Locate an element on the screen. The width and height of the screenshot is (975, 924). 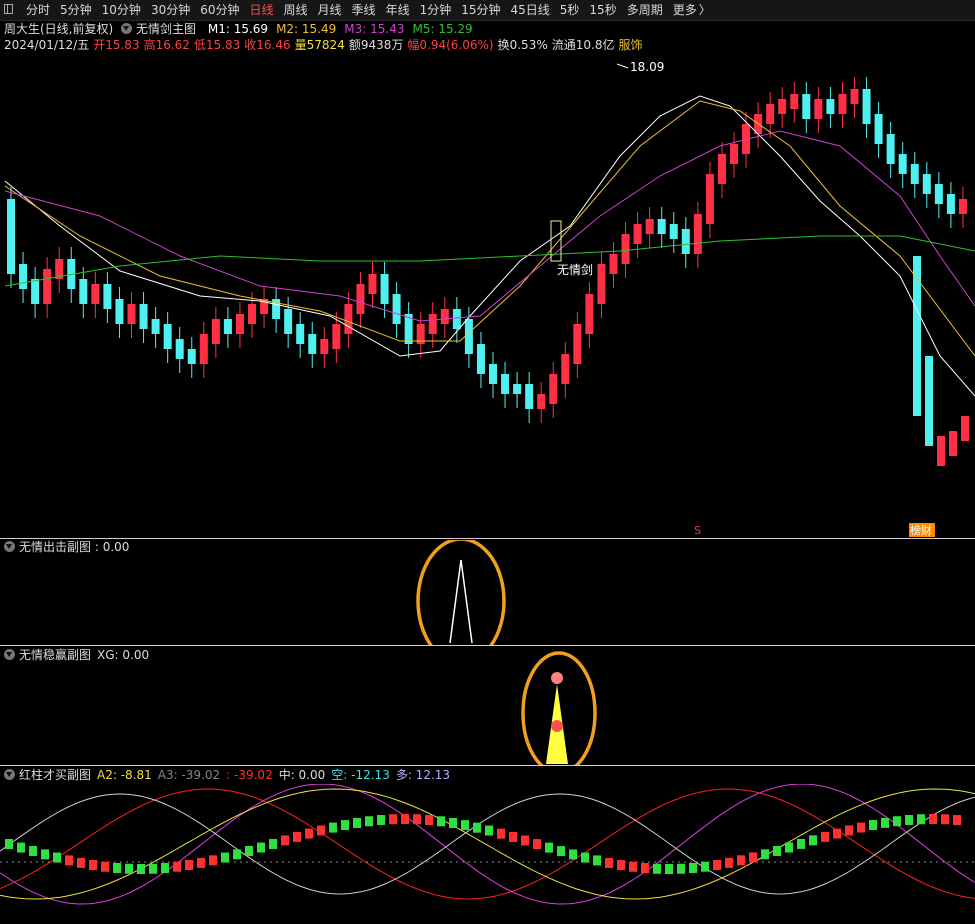
highlight-circle is located at coordinates (461, 593).